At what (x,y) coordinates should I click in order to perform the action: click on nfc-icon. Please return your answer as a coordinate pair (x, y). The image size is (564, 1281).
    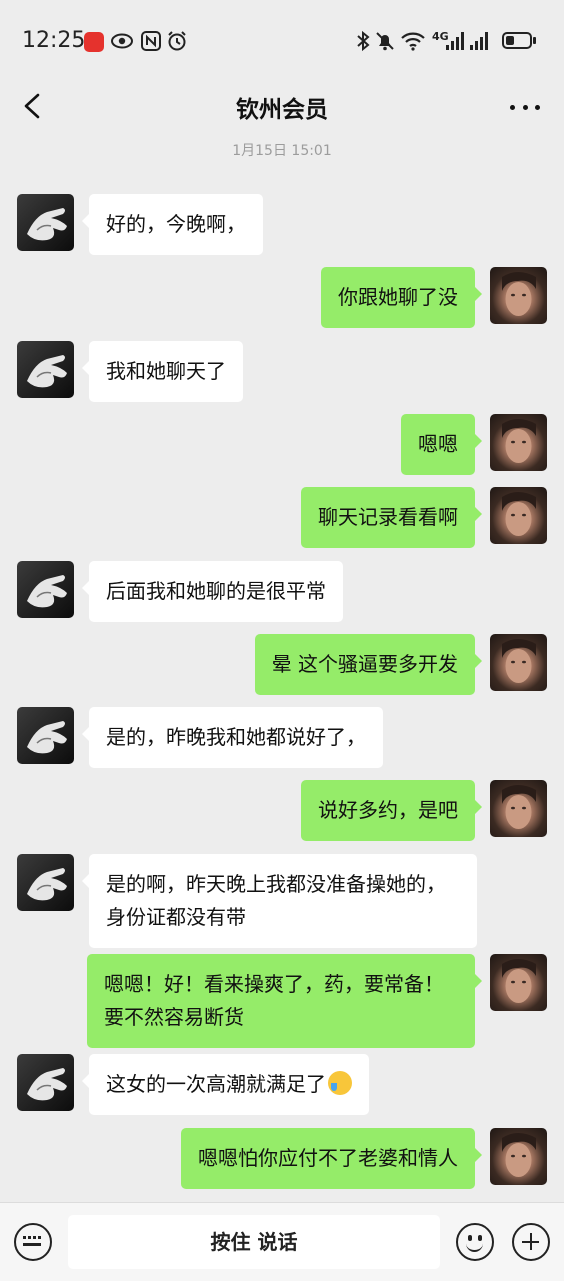
    Looking at the image, I should click on (151, 41).